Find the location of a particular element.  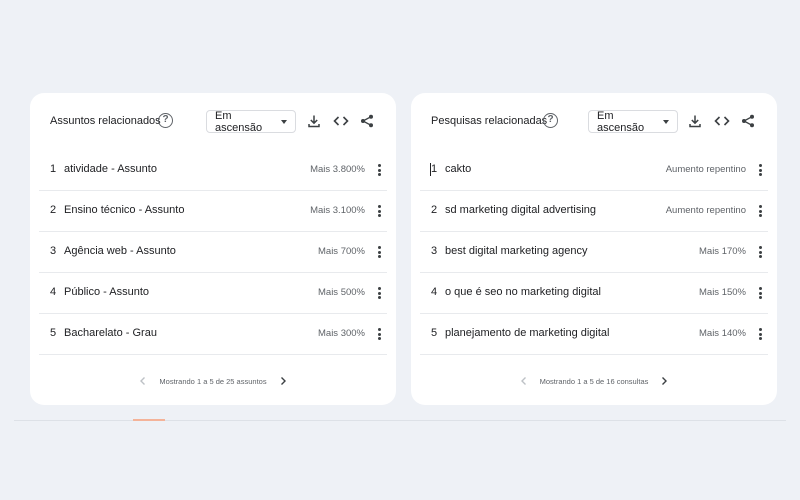

row-label: sd marketing digital advertising is located at coordinates (520, 210).